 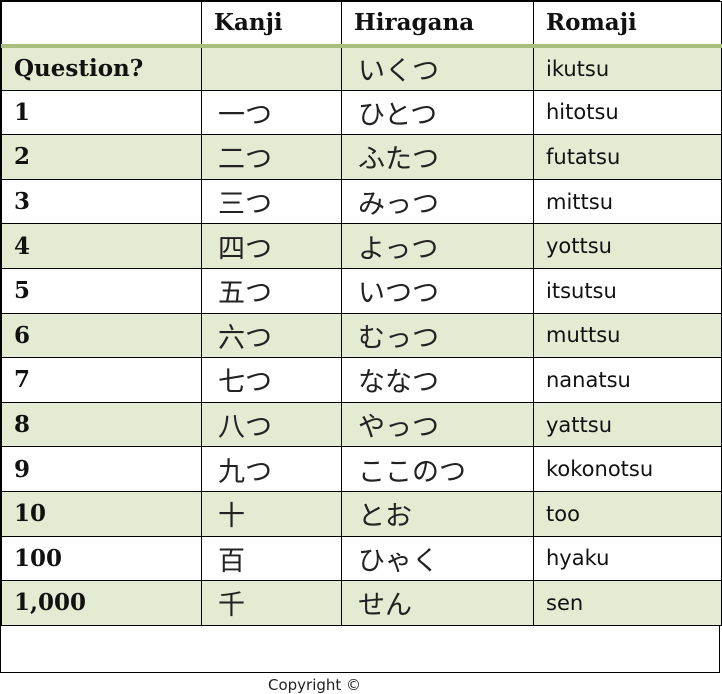 What do you see at coordinates (437, 201) in the screenshot?
I see `hiragana-cell: みっつ` at bounding box center [437, 201].